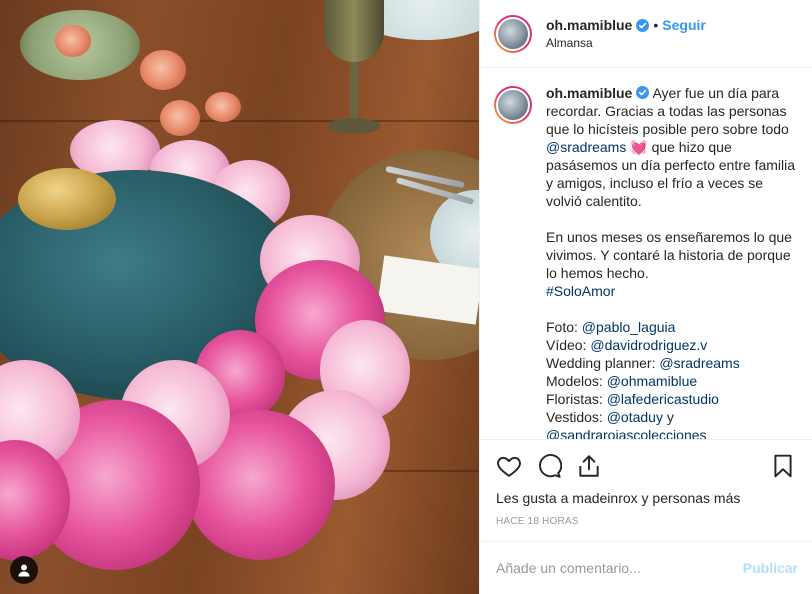 Image resolution: width=812 pixels, height=594 pixels. I want to click on credit-label: Vestidos:, so click(576, 417).